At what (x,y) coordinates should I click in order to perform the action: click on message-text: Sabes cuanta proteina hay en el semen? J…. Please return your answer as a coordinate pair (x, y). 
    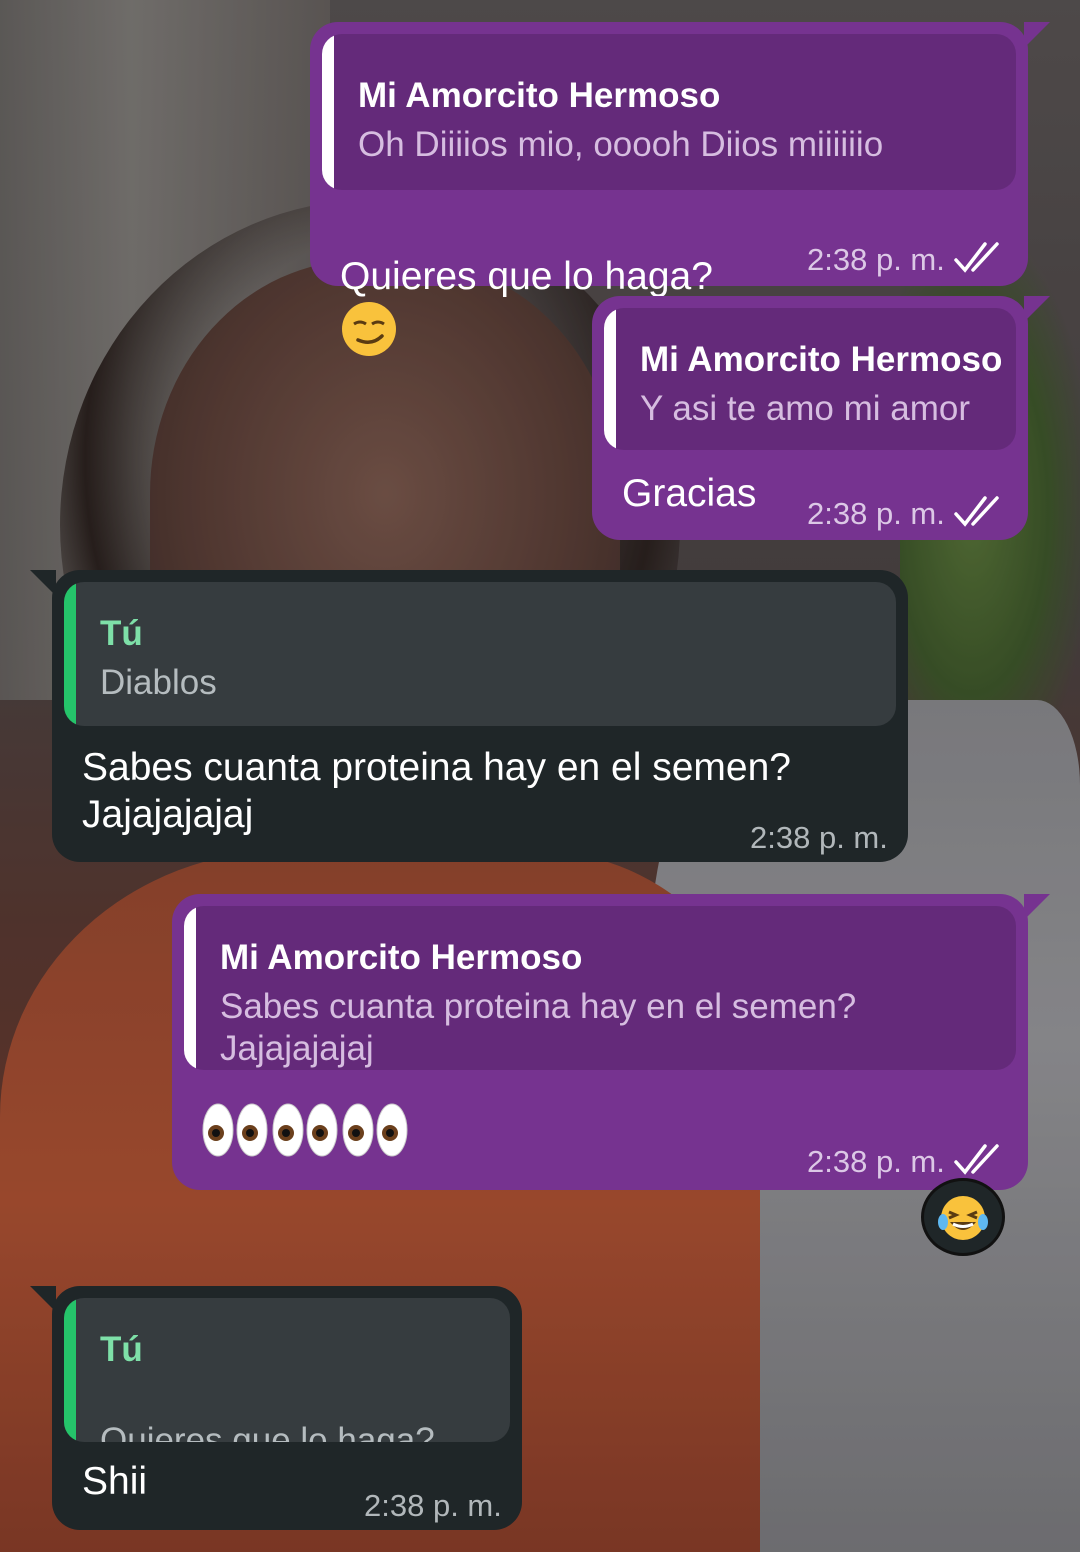
    Looking at the image, I should click on (436, 791).